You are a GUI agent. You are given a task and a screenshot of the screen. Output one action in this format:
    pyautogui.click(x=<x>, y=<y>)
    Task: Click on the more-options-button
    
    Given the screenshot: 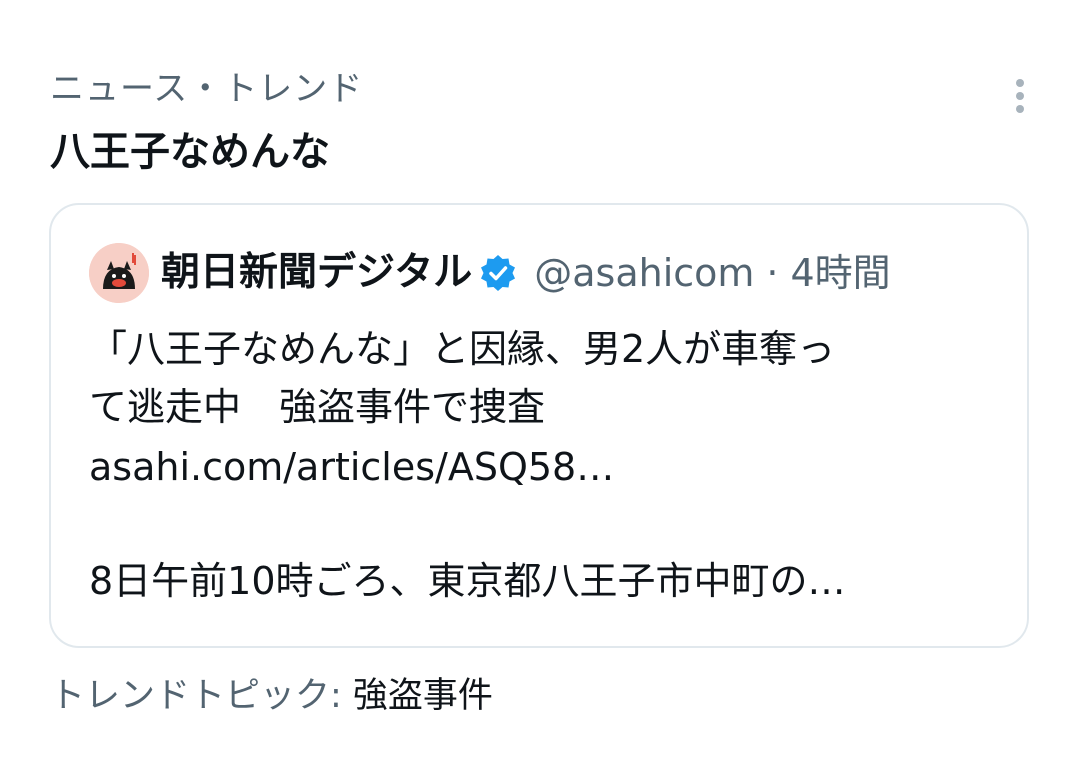 What is the action you would take?
    pyautogui.click(x=1020, y=96)
    